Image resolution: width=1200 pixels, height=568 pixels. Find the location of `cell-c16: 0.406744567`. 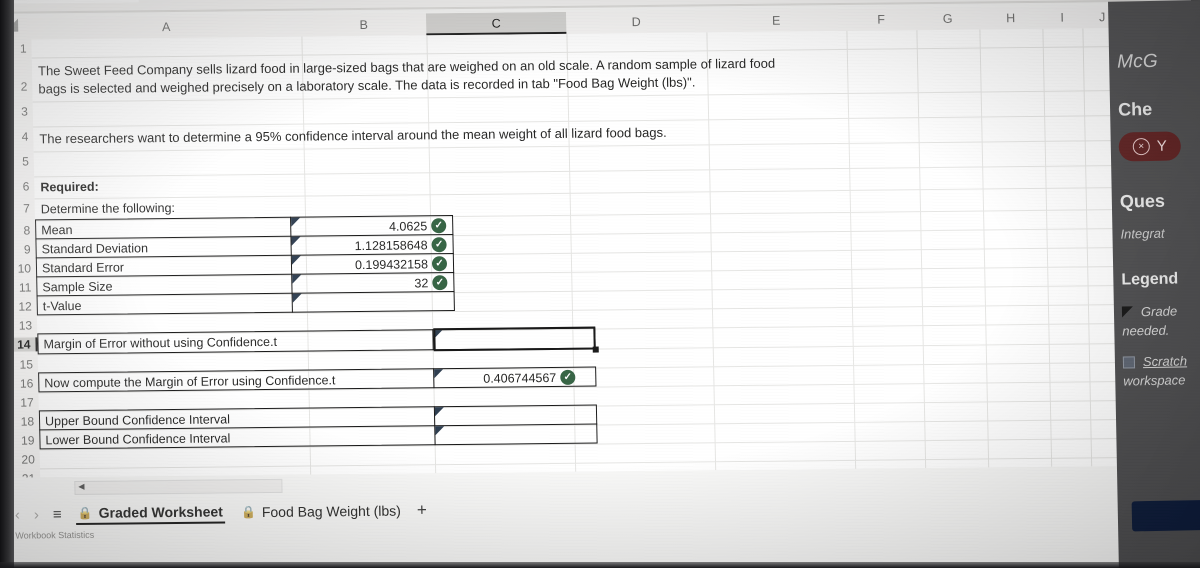

cell-c16: 0.406744567 is located at coordinates (502, 378).